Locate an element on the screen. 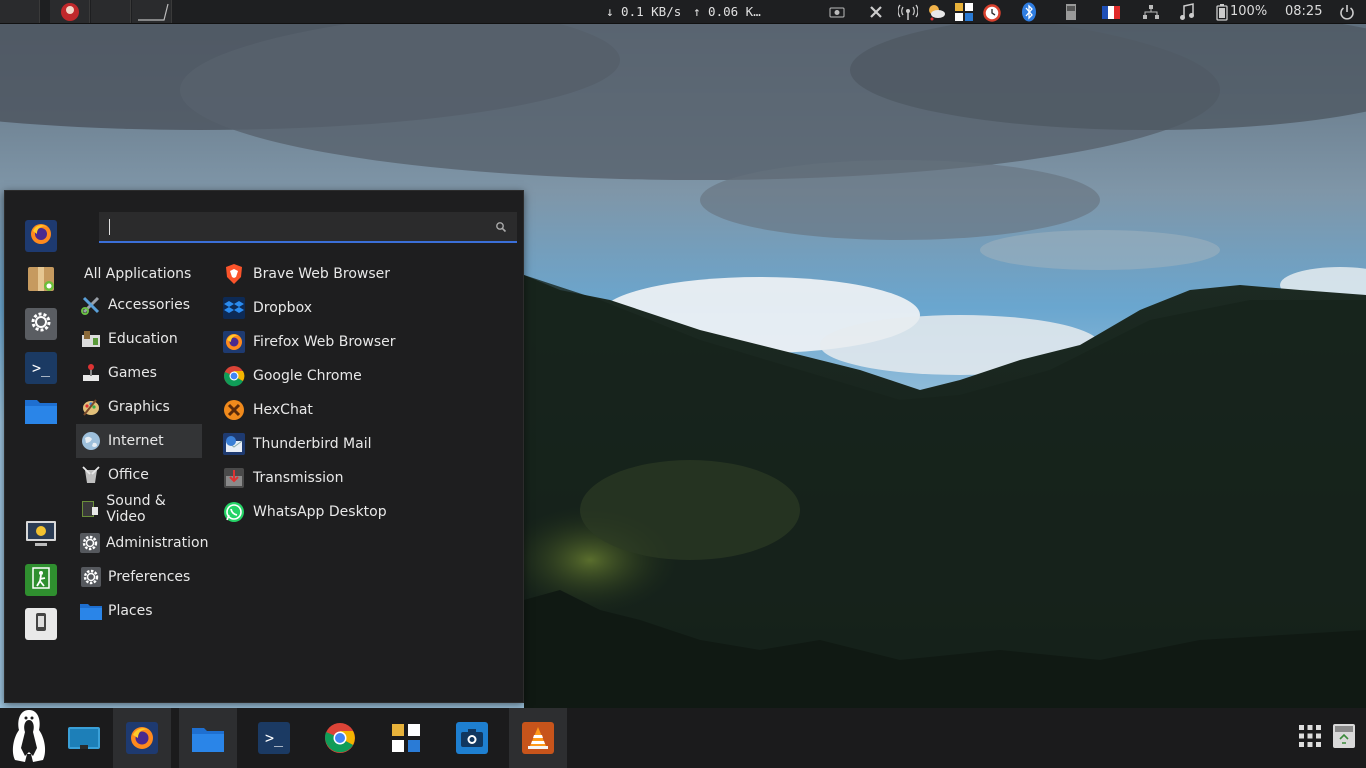 This screenshot has height=768, width=1366. workspace-4-button is located at coordinates (152, 11).